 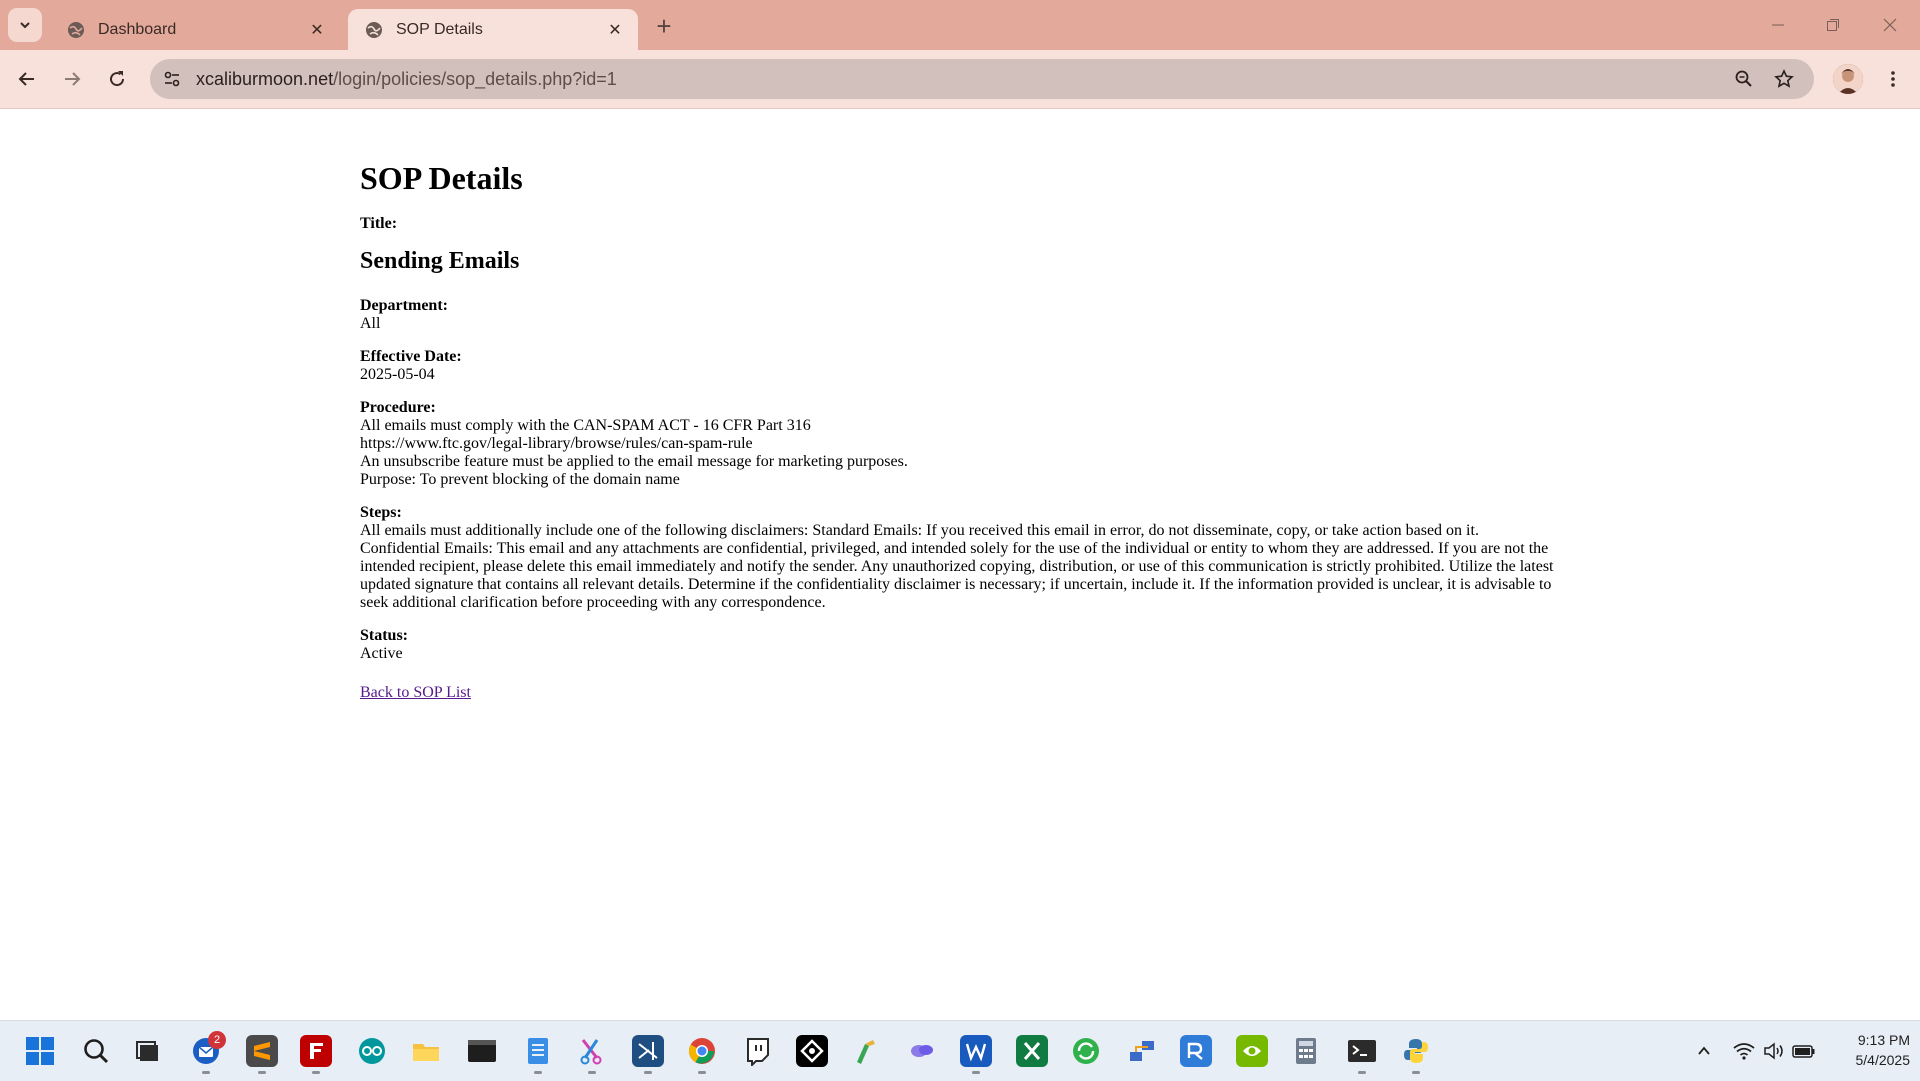 What do you see at coordinates (372, 1051) in the screenshot?
I see `arduino-icon` at bounding box center [372, 1051].